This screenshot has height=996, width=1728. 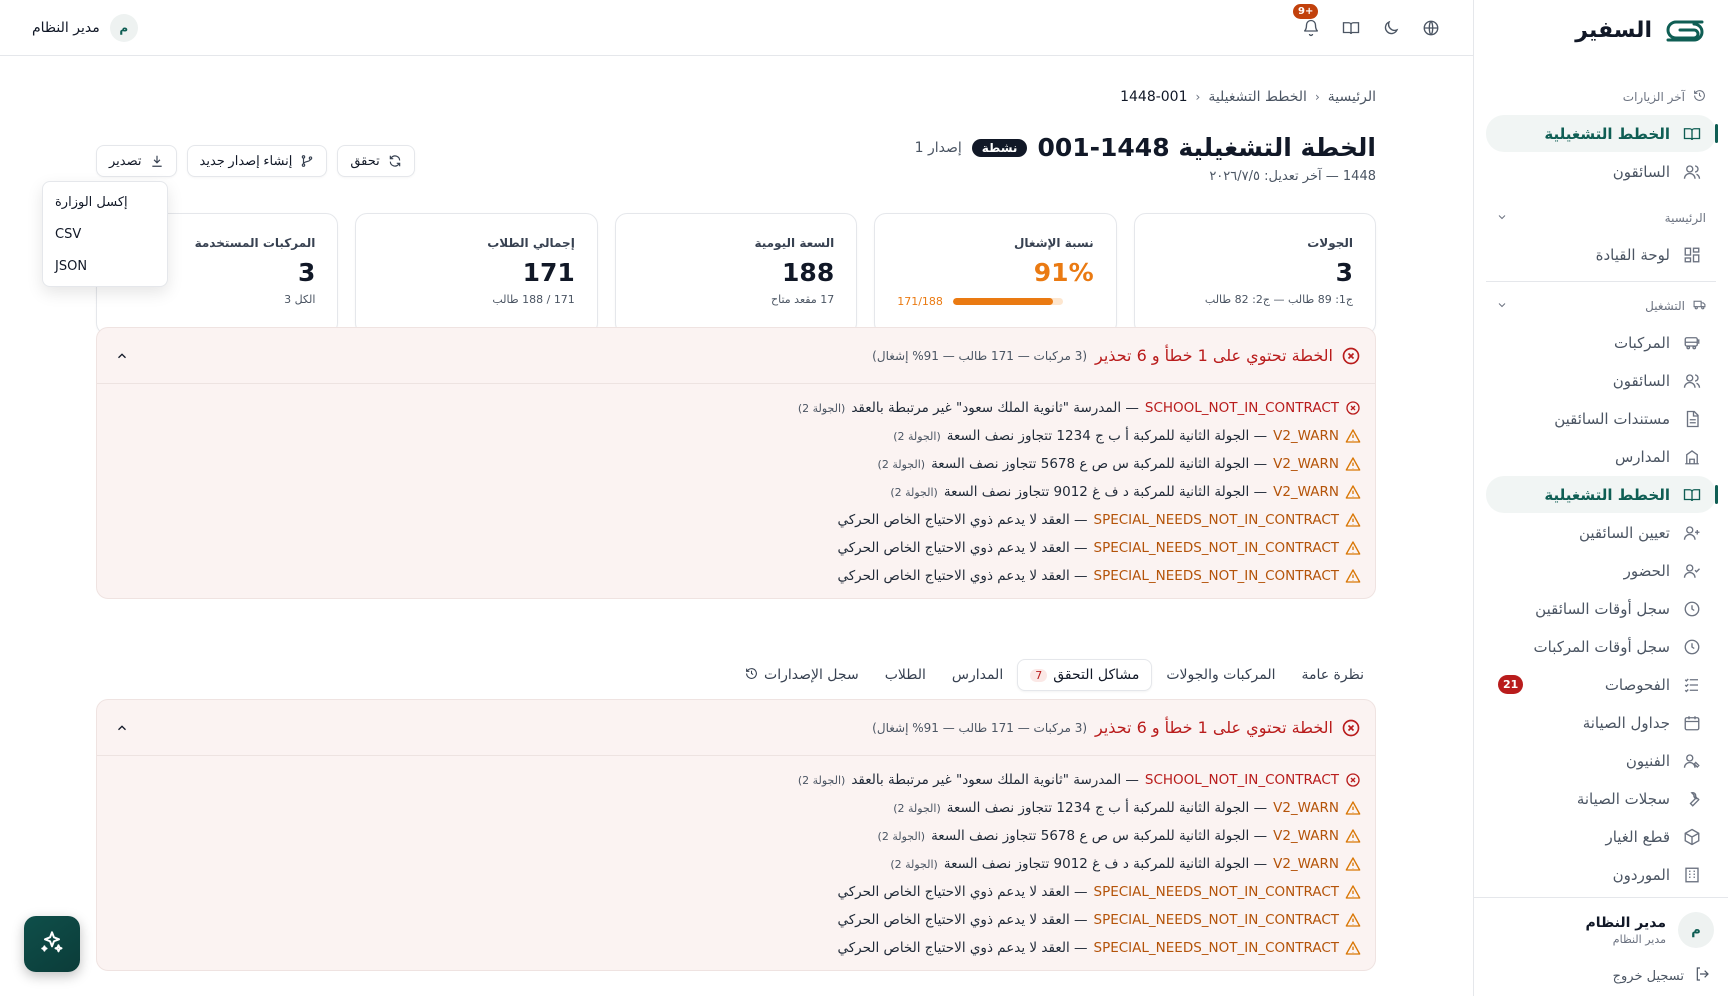 What do you see at coordinates (1601, 418) in the screenshot?
I see `sidebar-item-driver-documents: مستندات السائقين` at bounding box center [1601, 418].